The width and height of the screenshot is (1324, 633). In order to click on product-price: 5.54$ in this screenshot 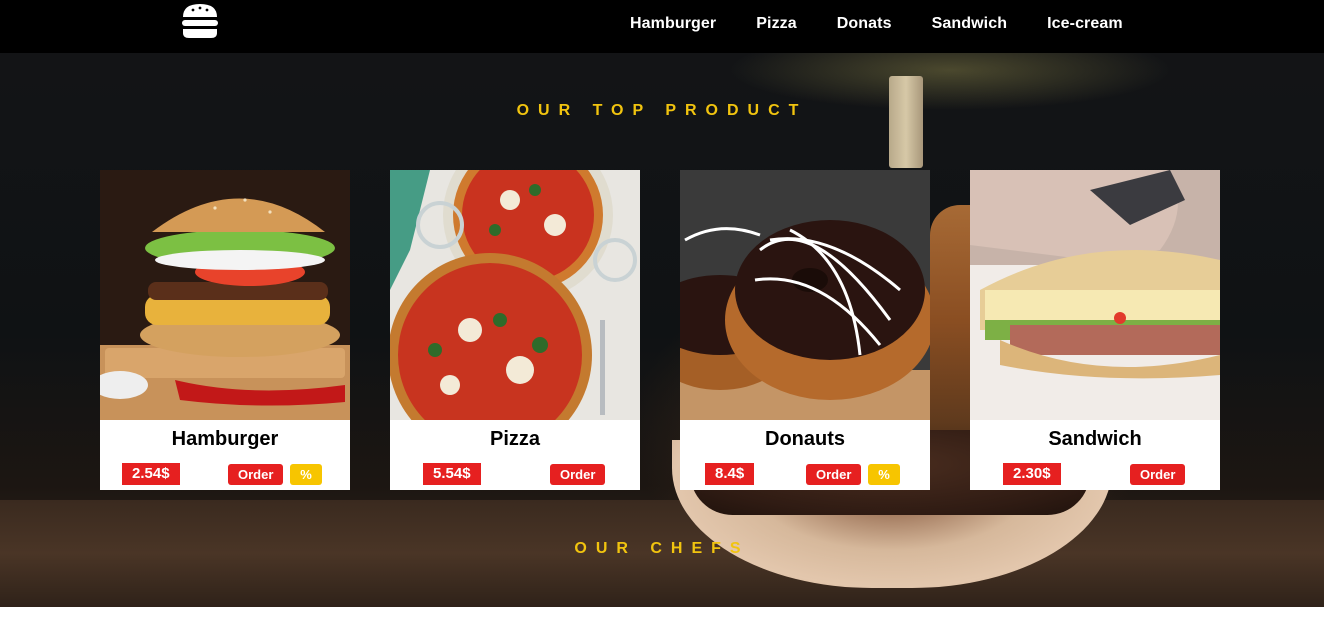, I will do `click(452, 474)`.